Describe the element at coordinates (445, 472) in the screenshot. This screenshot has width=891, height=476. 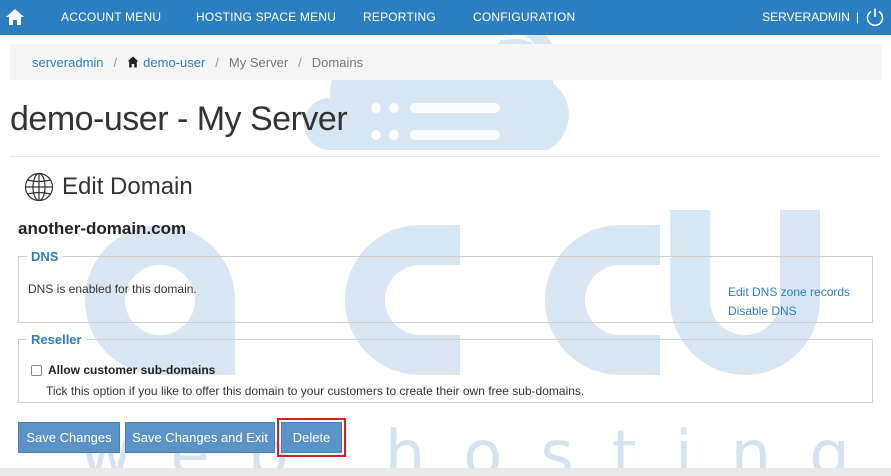
I see `footer-strip` at that location.